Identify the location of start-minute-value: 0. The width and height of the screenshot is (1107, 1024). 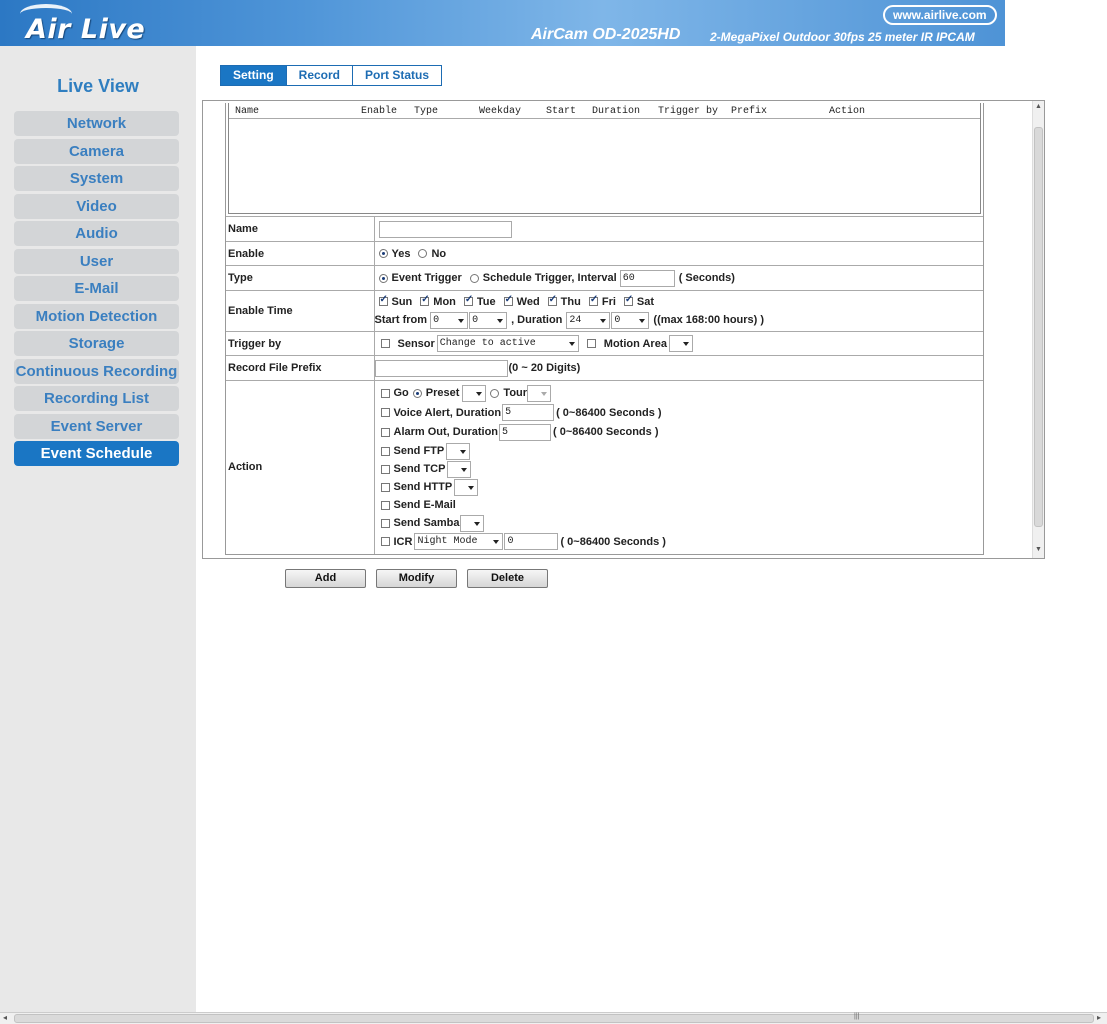
(475, 320).